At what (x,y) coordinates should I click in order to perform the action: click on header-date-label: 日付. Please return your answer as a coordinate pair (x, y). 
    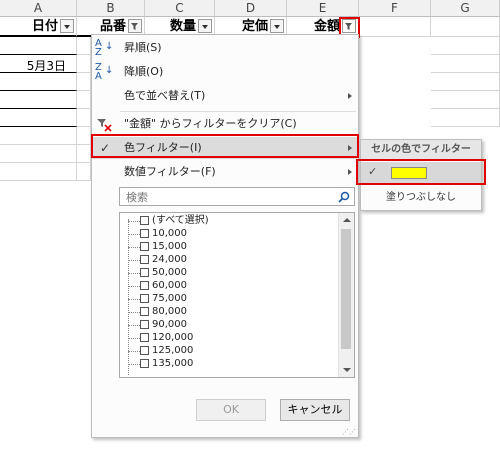
    Looking at the image, I should click on (44, 26).